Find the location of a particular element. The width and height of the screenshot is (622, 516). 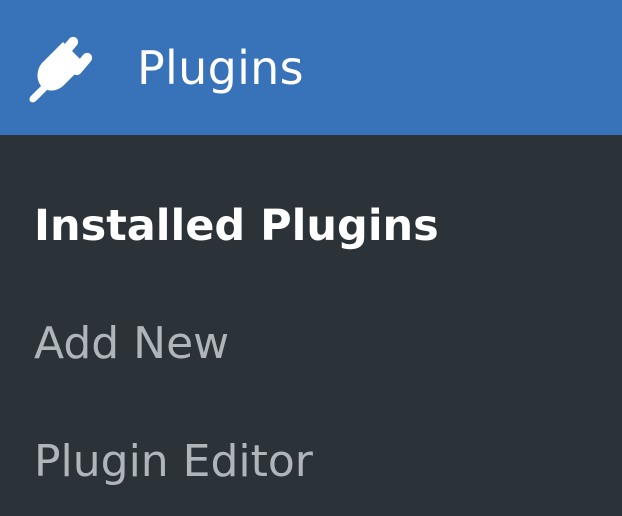

submenu-item-add-new: Add New is located at coordinates (131, 344).